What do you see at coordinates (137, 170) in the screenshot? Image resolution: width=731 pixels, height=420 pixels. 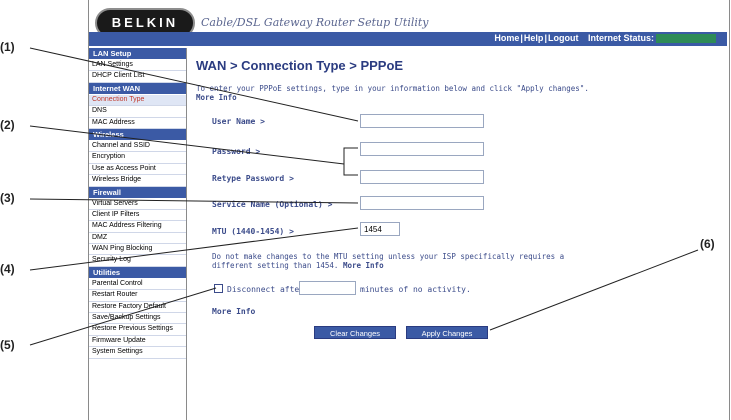 I see `sidebar-item-access-point: Use as Access Point` at bounding box center [137, 170].